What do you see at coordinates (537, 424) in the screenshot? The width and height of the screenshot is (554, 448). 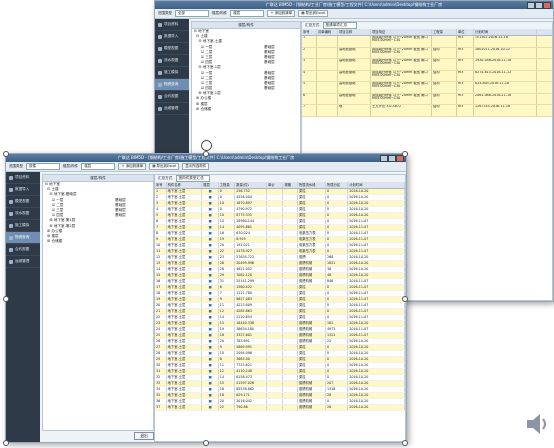 I see `speaker-icon` at bounding box center [537, 424].